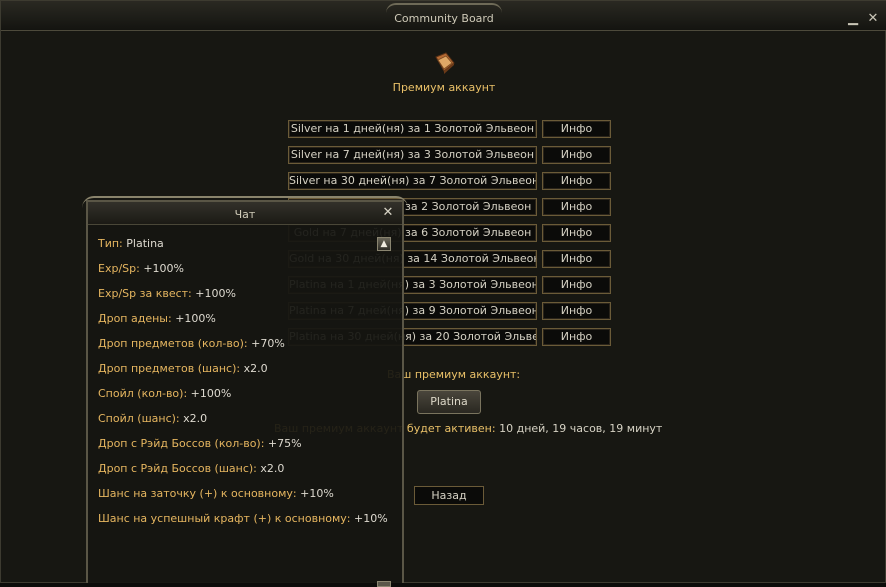 Image resolution: width=886 pixels, height=587 pixels. Describe the element at coordinates (181, 443) in the screenshot. I see `chat-line-key: Дроп с Рэйд Боссов (кол-во):` at that location.